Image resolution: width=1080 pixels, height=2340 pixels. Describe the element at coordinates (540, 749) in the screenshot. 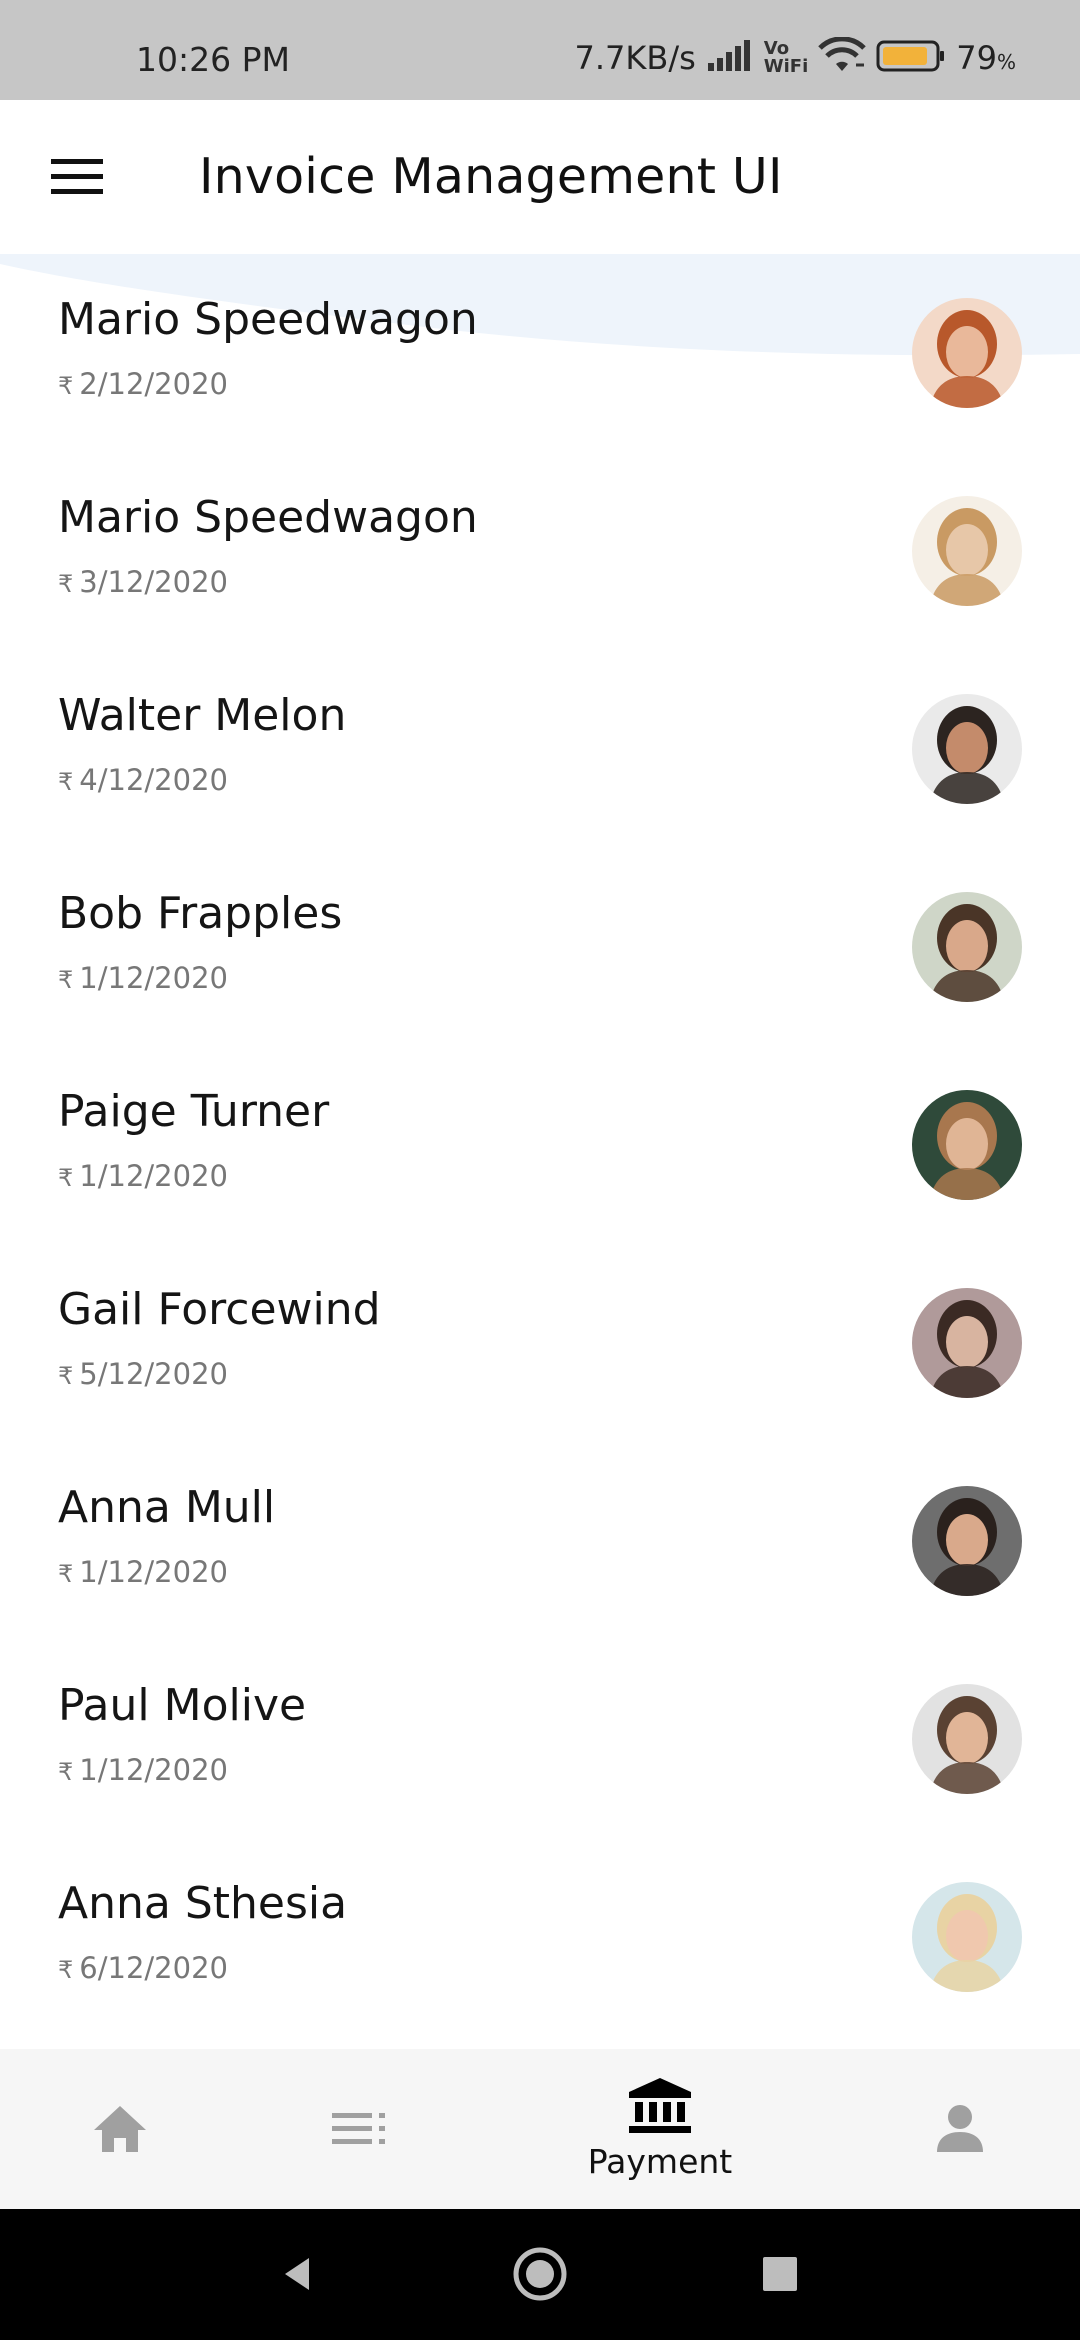

I see `invoice-row: Walter Melon ₹4/12/2020` at that location.